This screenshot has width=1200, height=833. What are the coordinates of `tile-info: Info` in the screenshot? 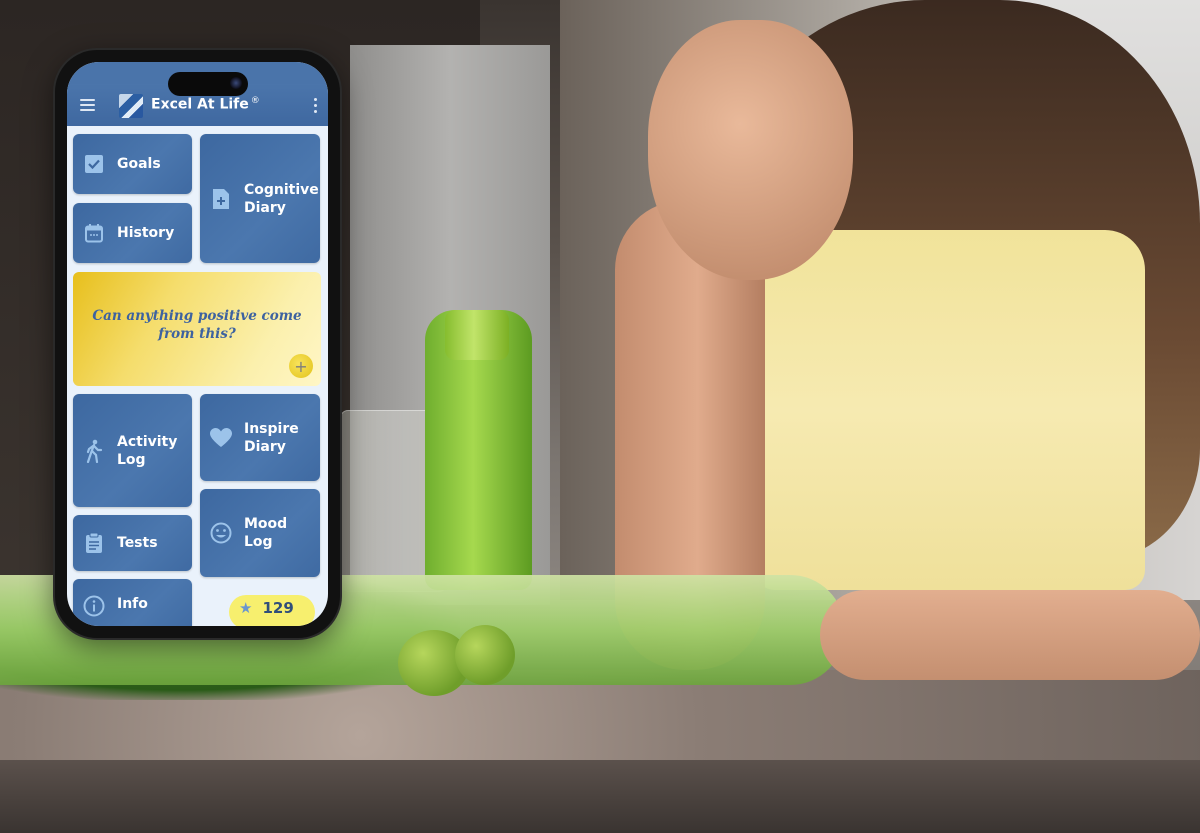 It's located at (132, 602).